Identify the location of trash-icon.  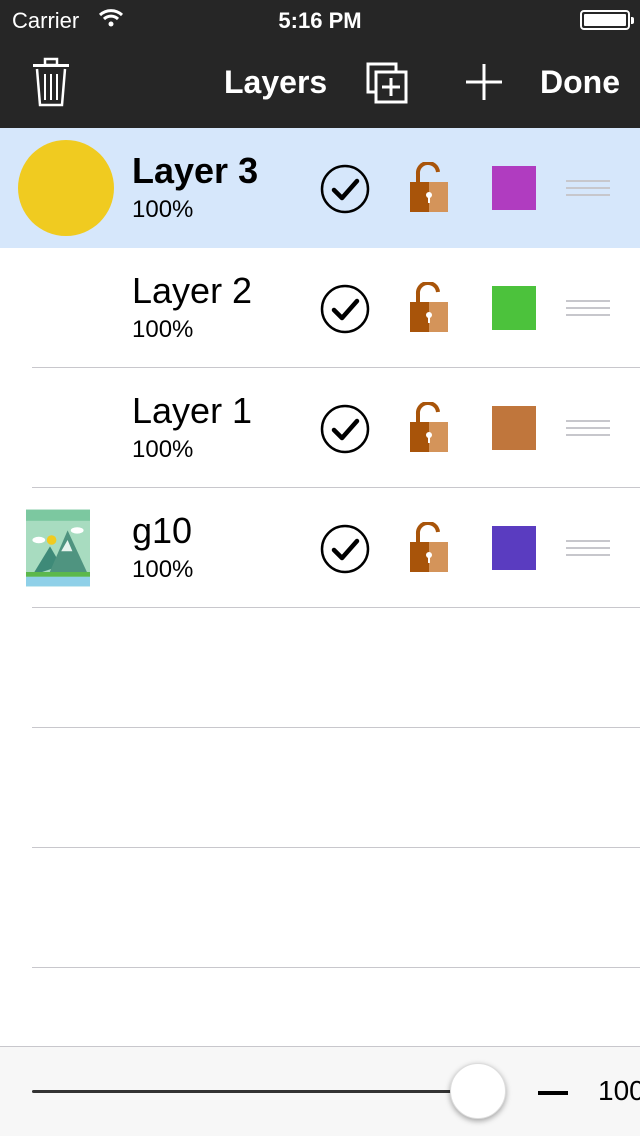
(51, 82).